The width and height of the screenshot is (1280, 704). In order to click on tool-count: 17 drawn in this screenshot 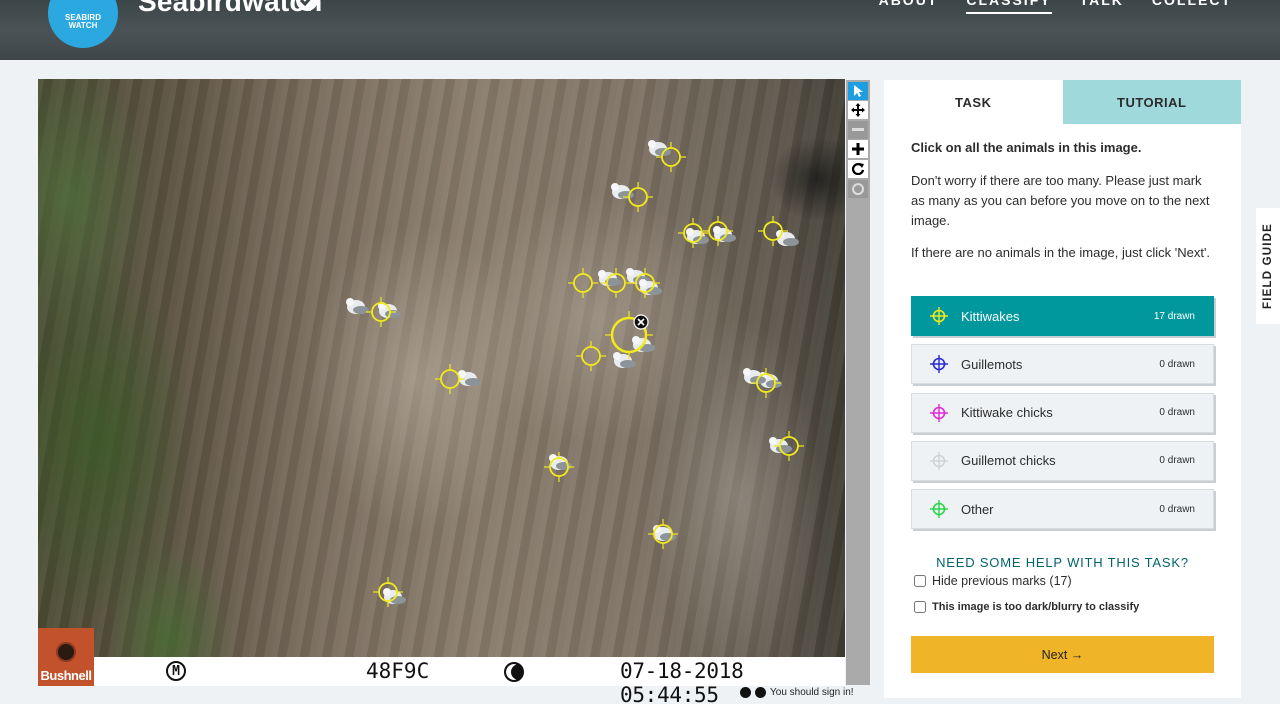, I will do `click(1174, 316)`.